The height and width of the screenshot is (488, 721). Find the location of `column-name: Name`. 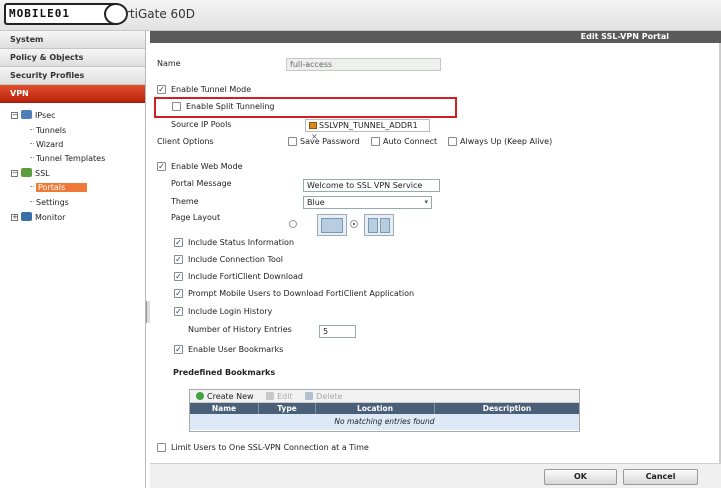

column-name: Name is located at coordinates (224, 408).